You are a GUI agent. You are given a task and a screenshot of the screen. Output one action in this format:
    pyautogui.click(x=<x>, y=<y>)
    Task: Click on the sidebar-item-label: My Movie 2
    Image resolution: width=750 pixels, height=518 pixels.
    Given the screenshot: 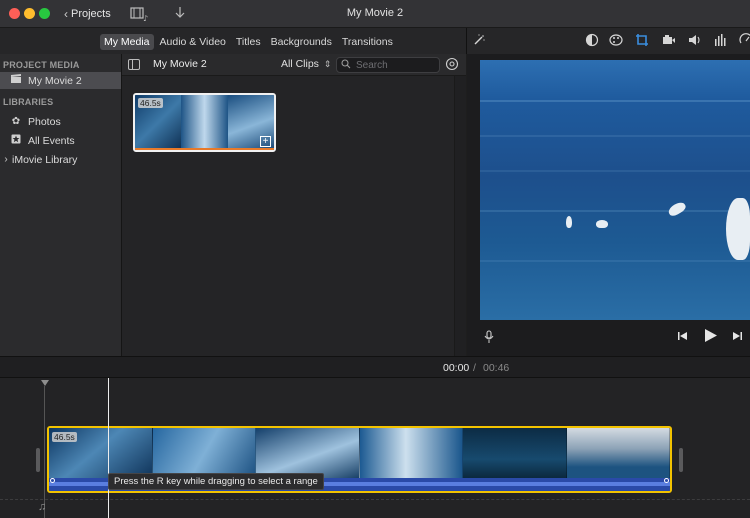 What is the action you would take?
    pyautogui.click(x=55, y=80)
    